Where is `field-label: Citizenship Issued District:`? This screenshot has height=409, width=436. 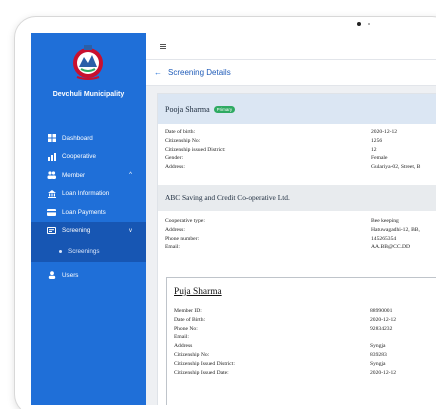
field-label: Citizenship Issued District: is located at coordinates (204, 363).